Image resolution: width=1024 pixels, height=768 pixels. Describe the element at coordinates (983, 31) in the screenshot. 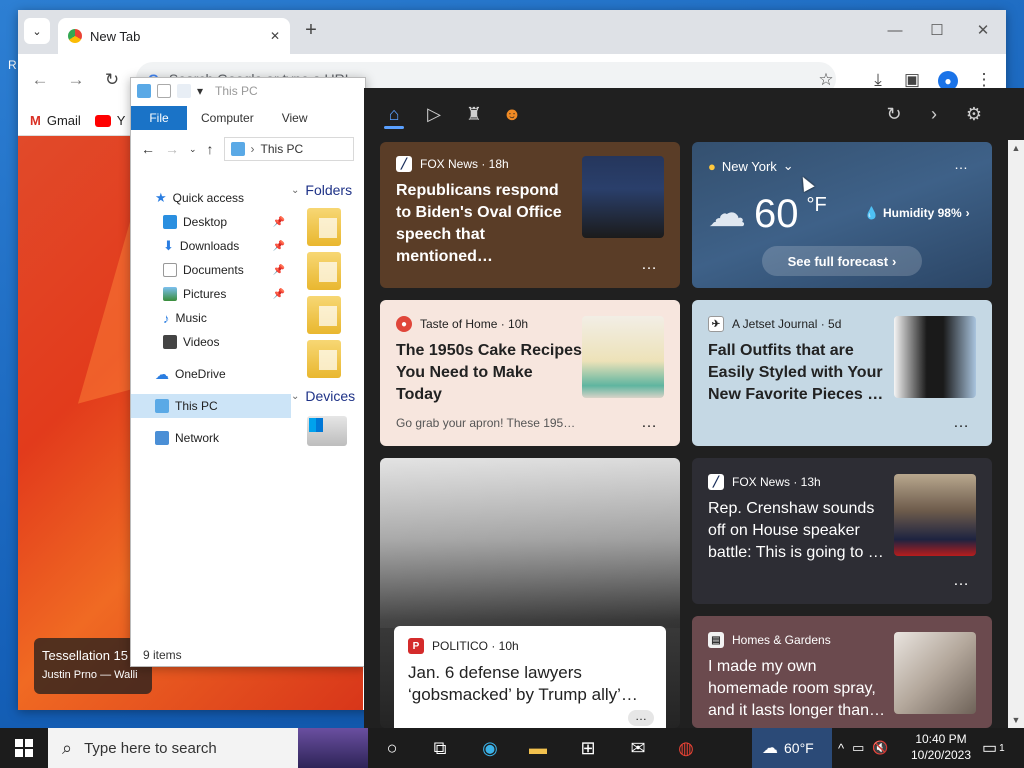

I see `close-window-button: ✕` at that location.